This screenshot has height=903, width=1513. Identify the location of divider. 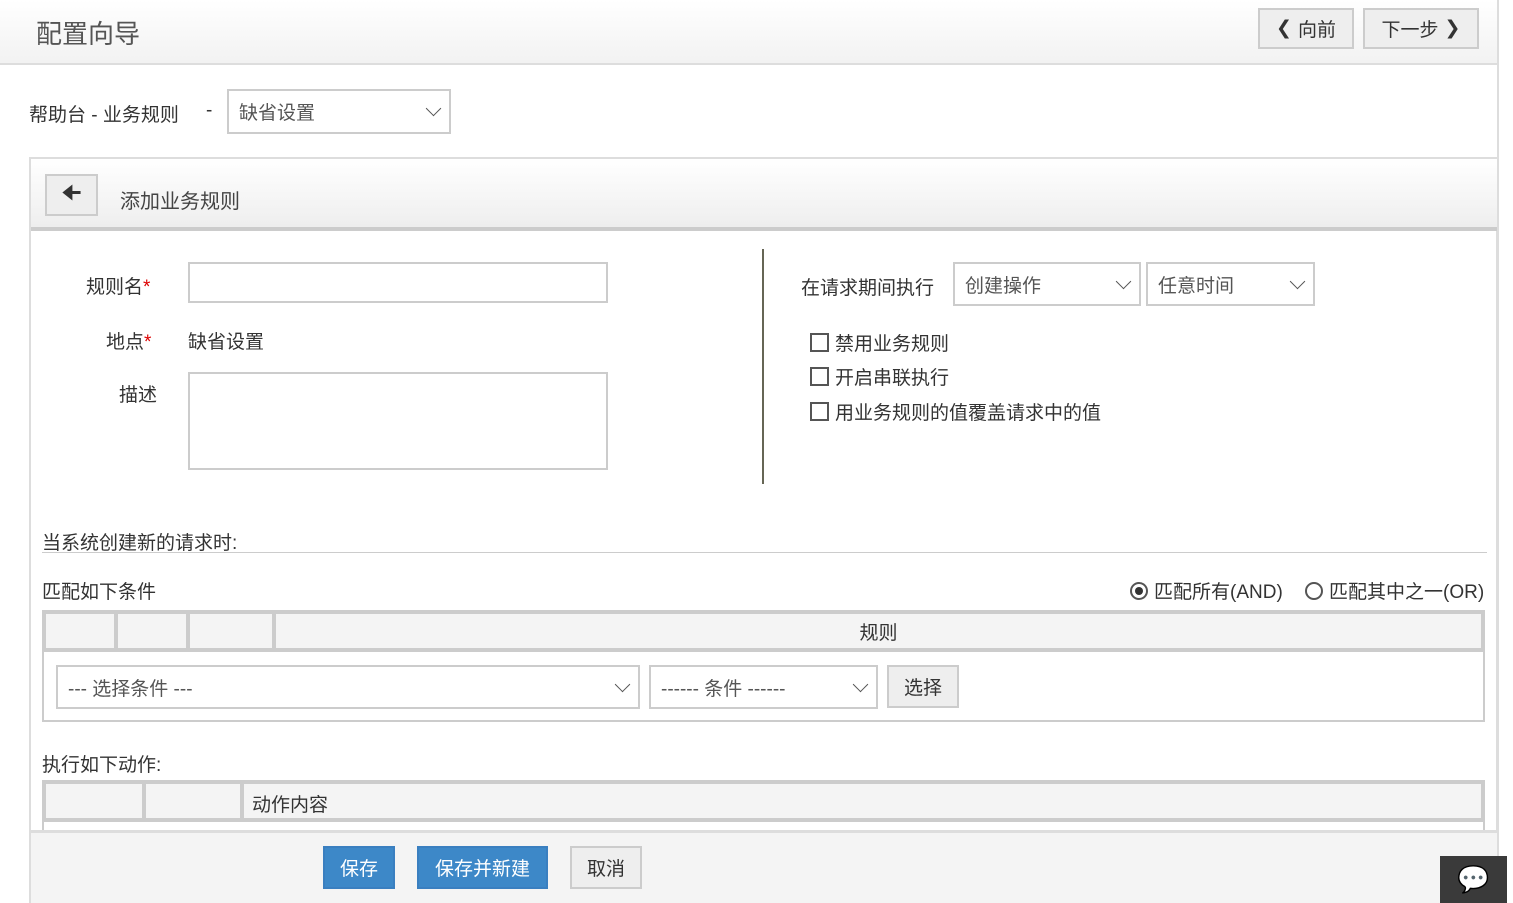
(764, 552).